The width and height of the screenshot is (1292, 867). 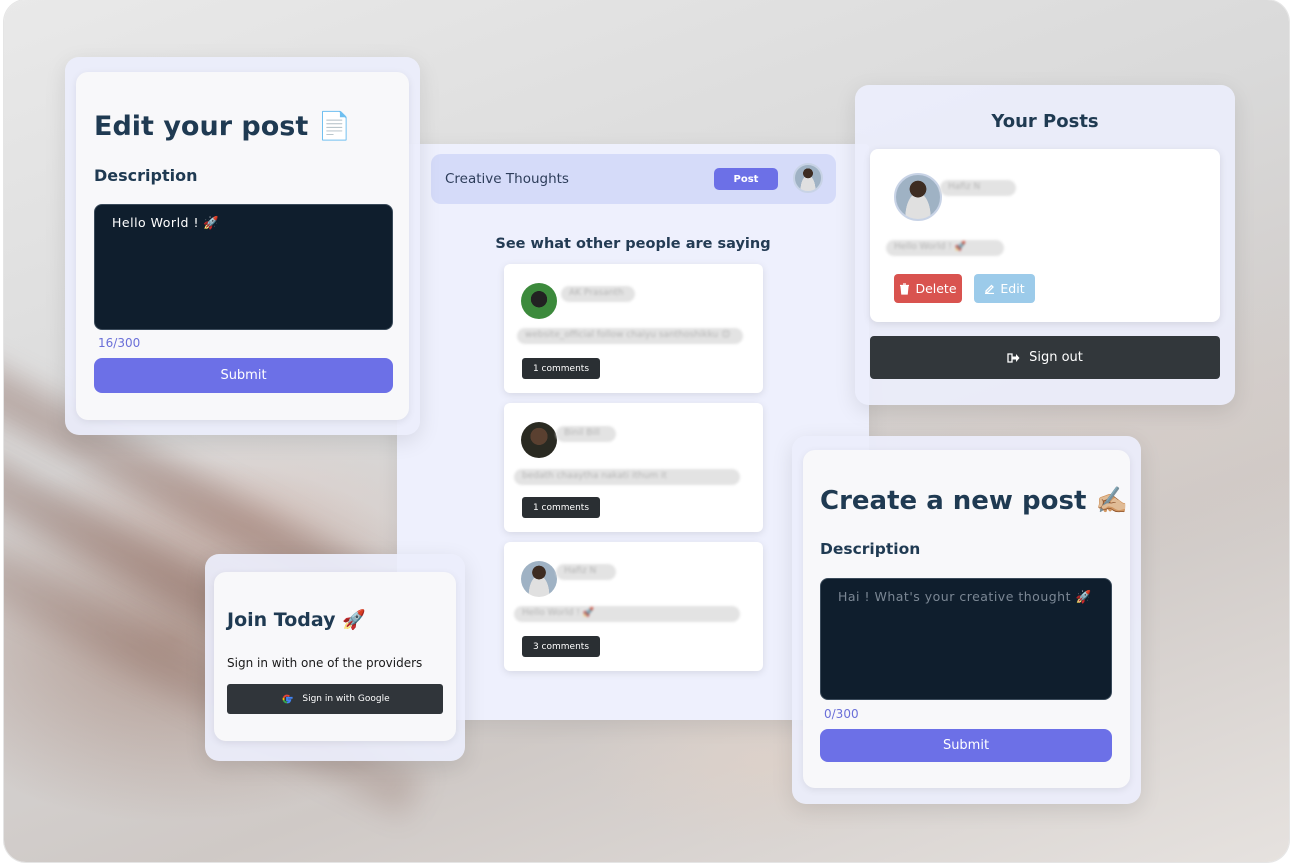 What do you see at coordinates (1045, 121) in the screenshot?
I see `your-posts-title: Your Posts` at bounding box center [1045, 121].